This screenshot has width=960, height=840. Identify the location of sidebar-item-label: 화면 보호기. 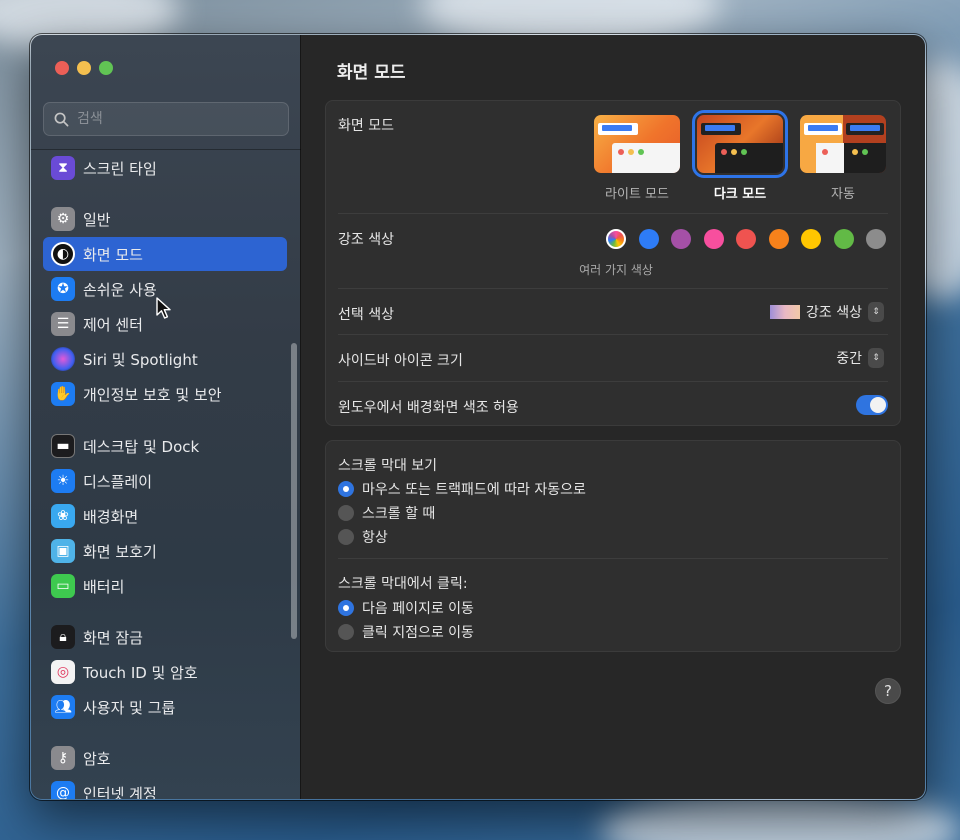
(120, 551).